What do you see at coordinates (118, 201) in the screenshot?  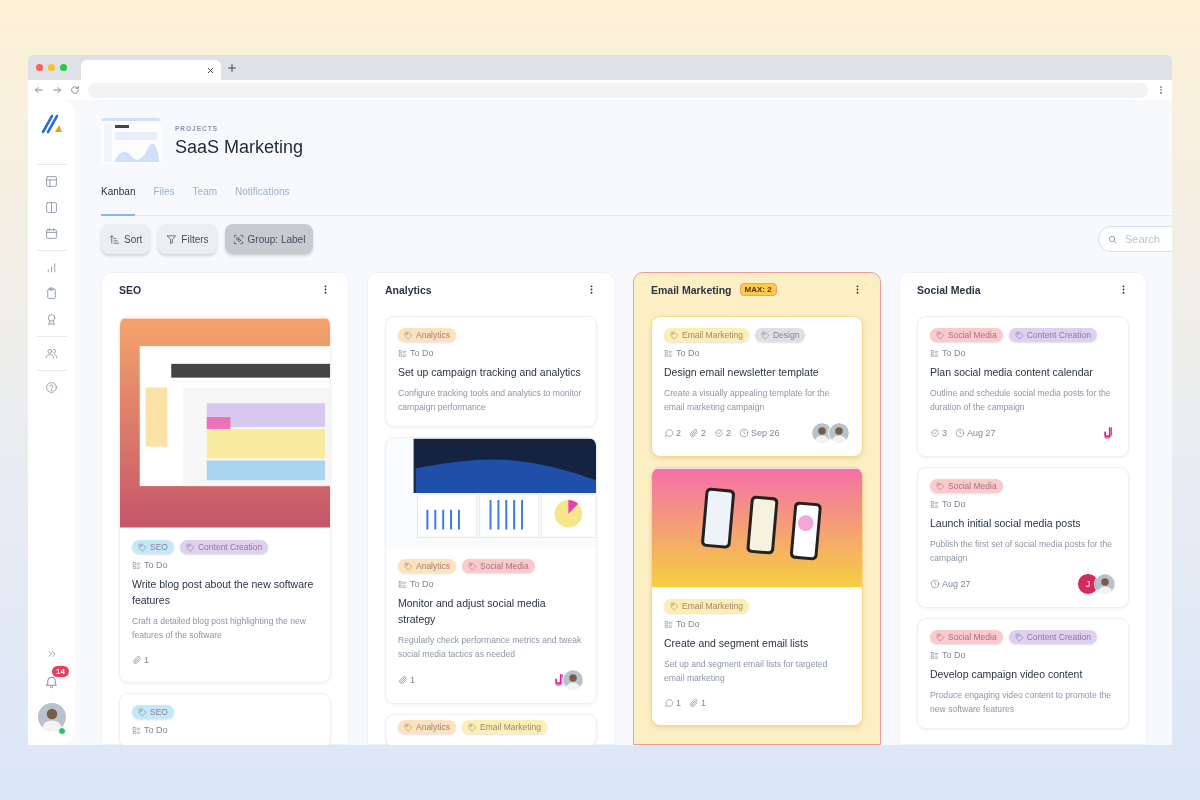 I see `tab: Kanban` at bounding box center [118, 201].